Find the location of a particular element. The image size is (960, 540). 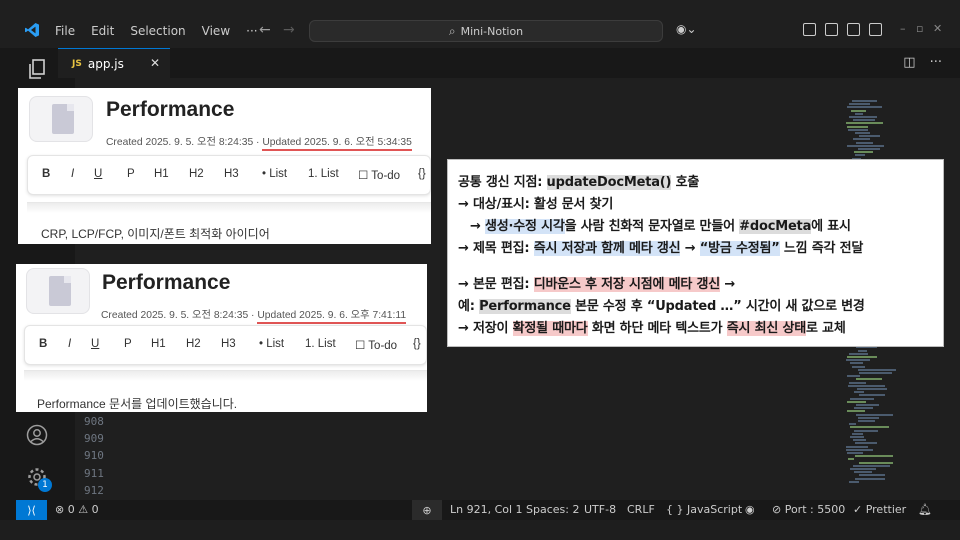

line-number: 908 is located at coordinates (94, 421).